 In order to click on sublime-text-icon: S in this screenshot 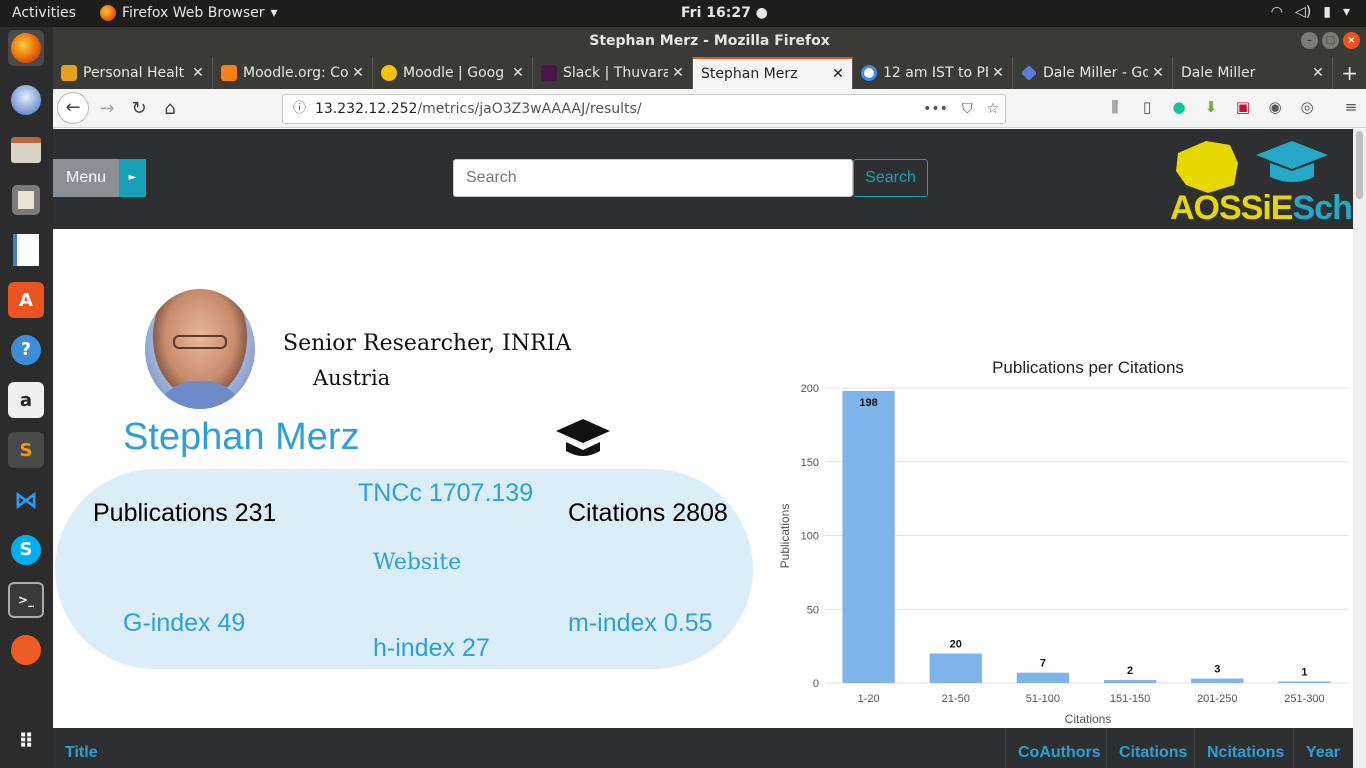, I will do `click(26, 450)`.